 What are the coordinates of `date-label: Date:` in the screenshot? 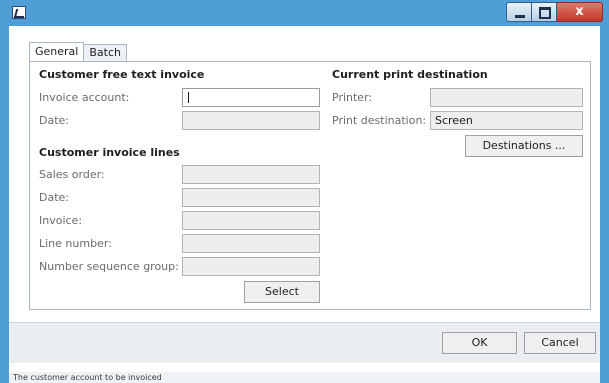 It's located at (54, 120).